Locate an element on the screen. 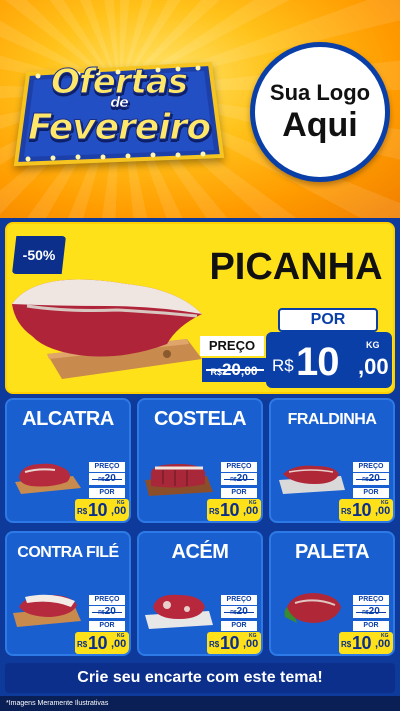 This screenshot has width=400, height=711. hero-price-dec: ,00 is located at coordinates (373, 366).